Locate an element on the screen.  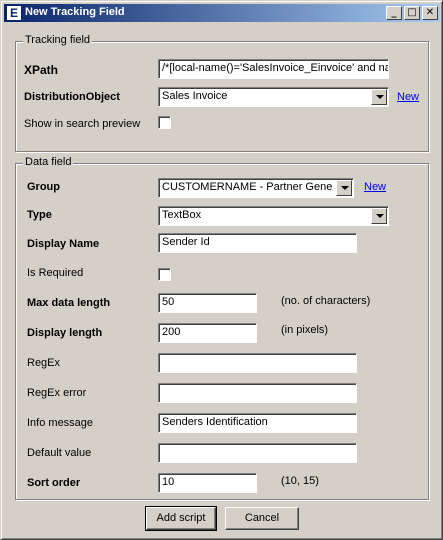
type-dropdown-button is located at coordinates (379, 216).